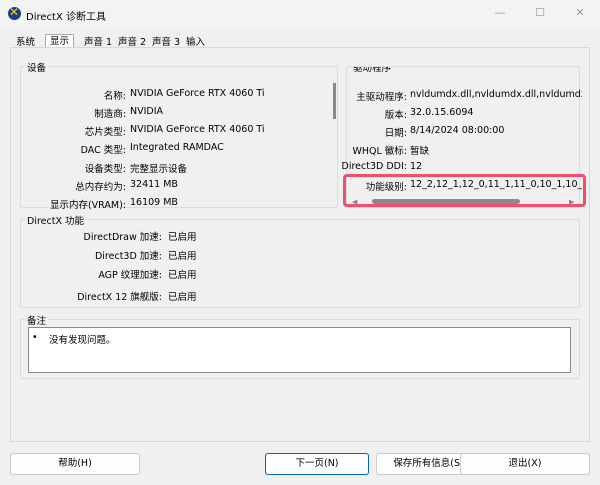 This screenshot has width=600, height=485. What do you see at coordinates (128, 256) in the screenshot?
I see `features-label: Direct3D 加速:` at bounding box center [128, 256].